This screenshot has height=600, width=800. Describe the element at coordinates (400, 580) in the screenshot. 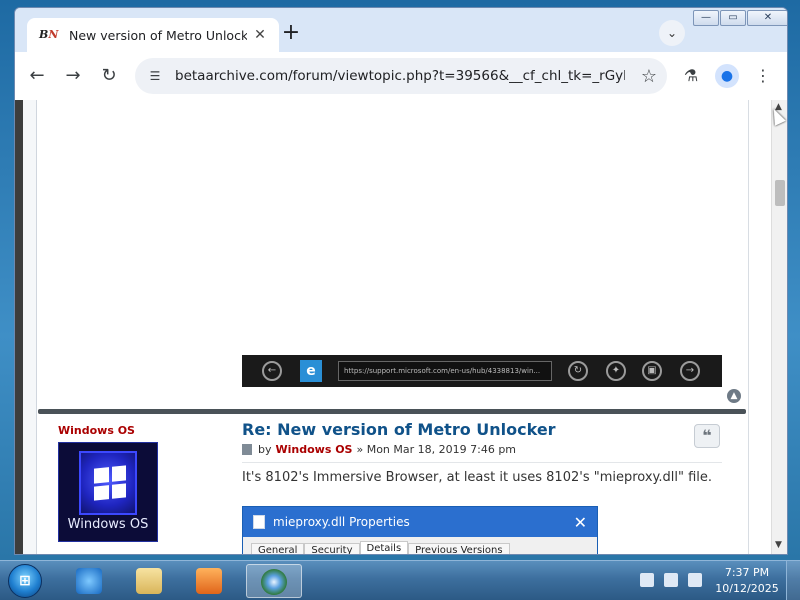

I see `taskbar: ⊞ 7:37 PM 10/12/2025` at that location.